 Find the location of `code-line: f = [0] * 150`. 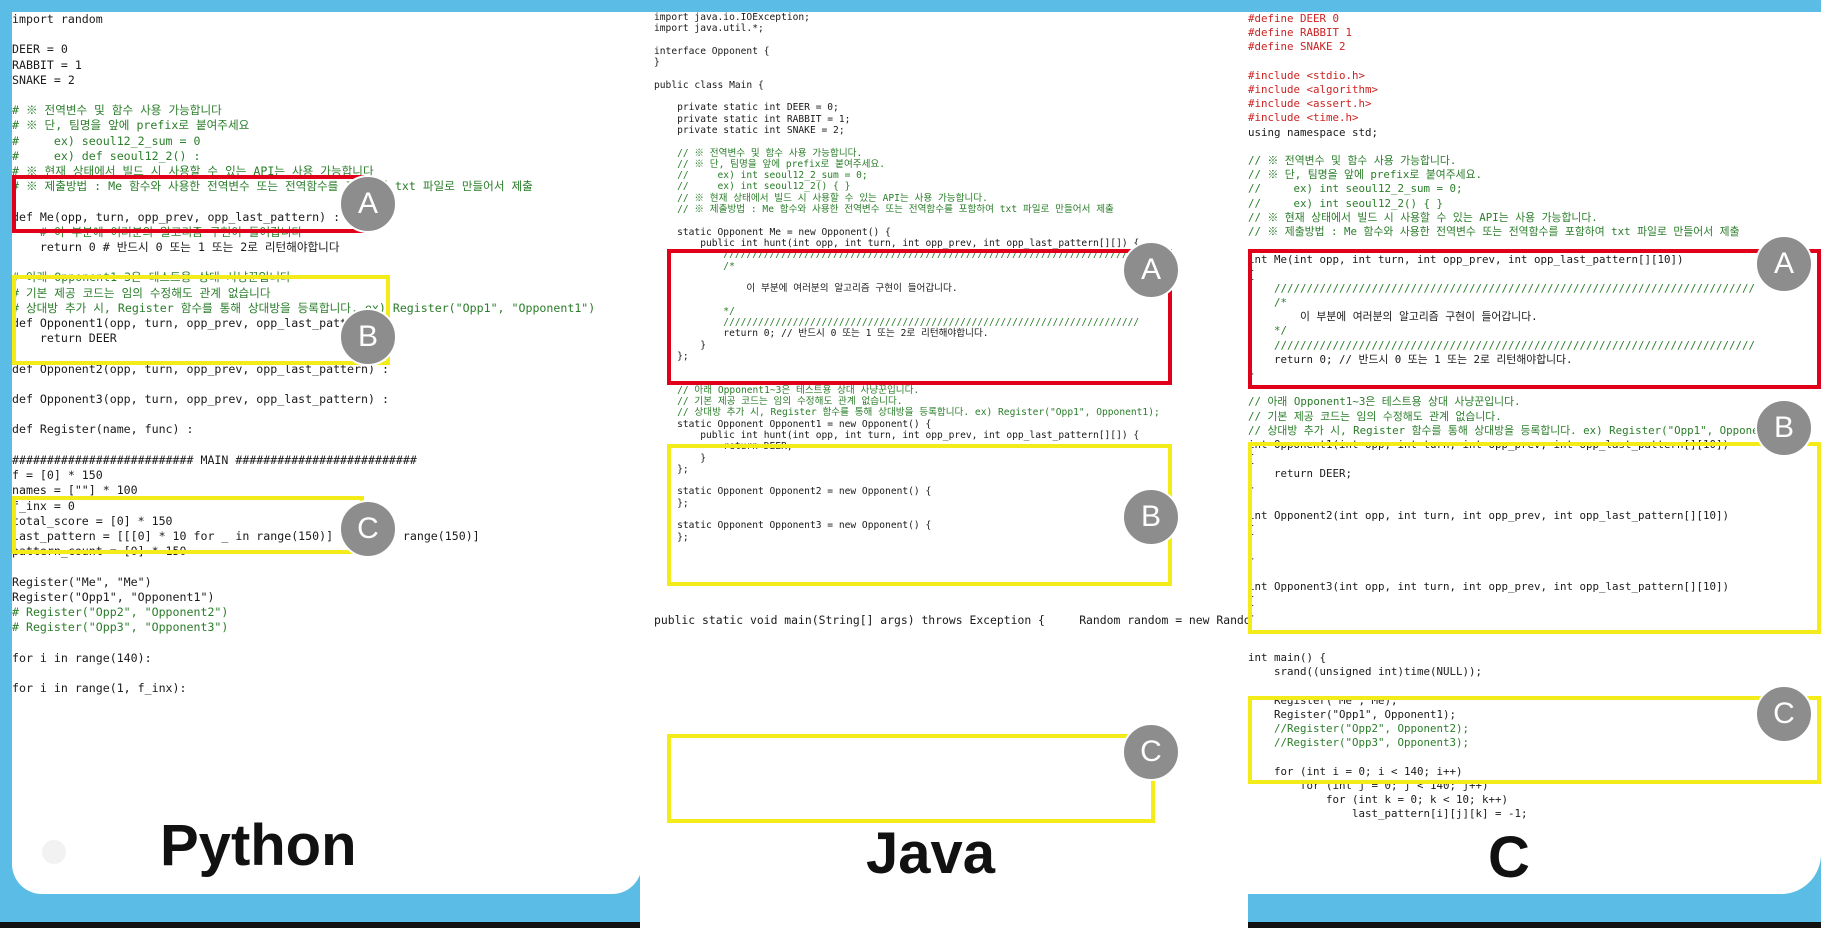

code-line: f = [0] * 150 is located at coordinates (57, 475).